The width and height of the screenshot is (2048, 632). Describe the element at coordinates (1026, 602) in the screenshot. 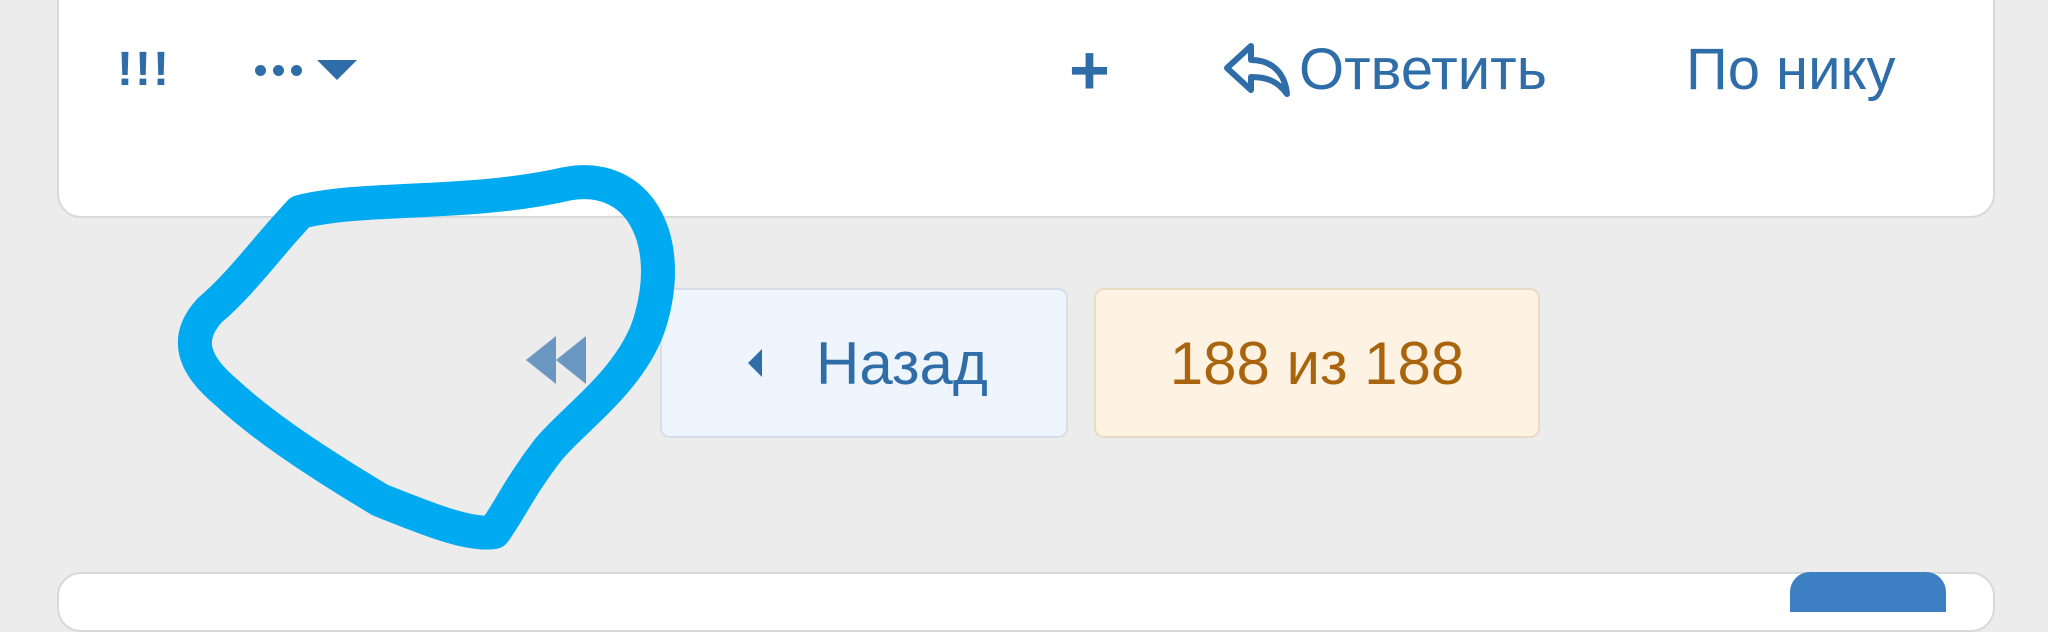

I see `next-post-card` at that location.